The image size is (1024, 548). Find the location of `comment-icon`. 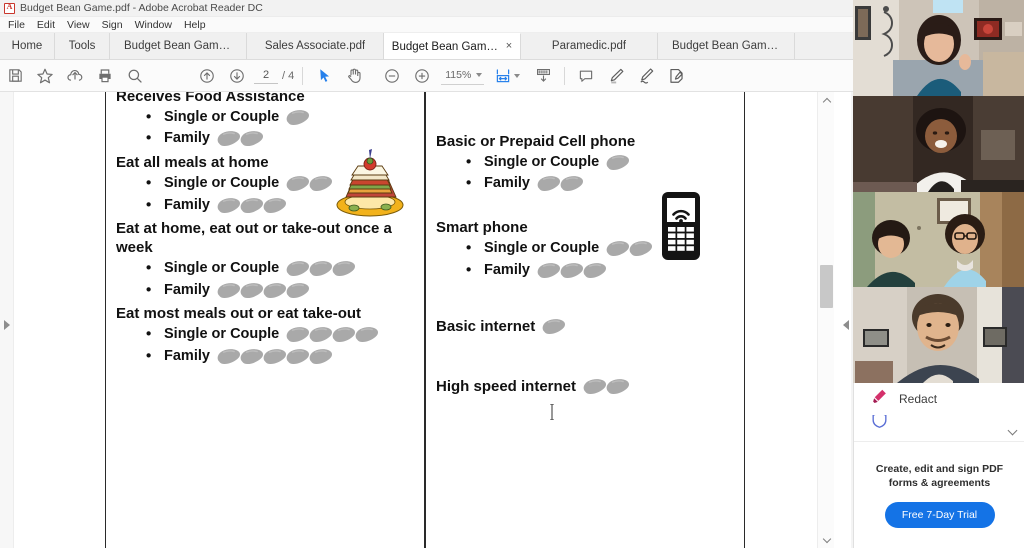

comment-icon is located at coordinates (586, 76).